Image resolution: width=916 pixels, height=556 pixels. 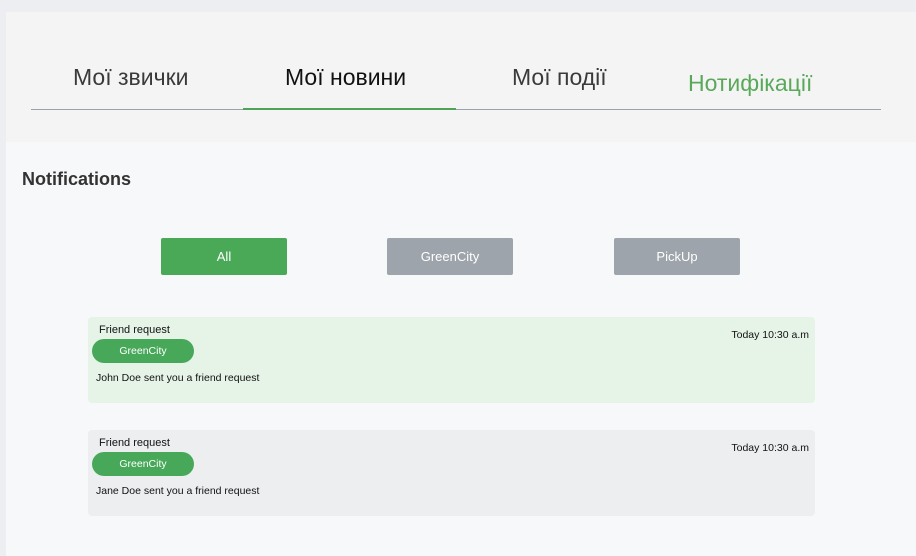 I want to click on active-tab-indicator, so click(x=349, y=109).